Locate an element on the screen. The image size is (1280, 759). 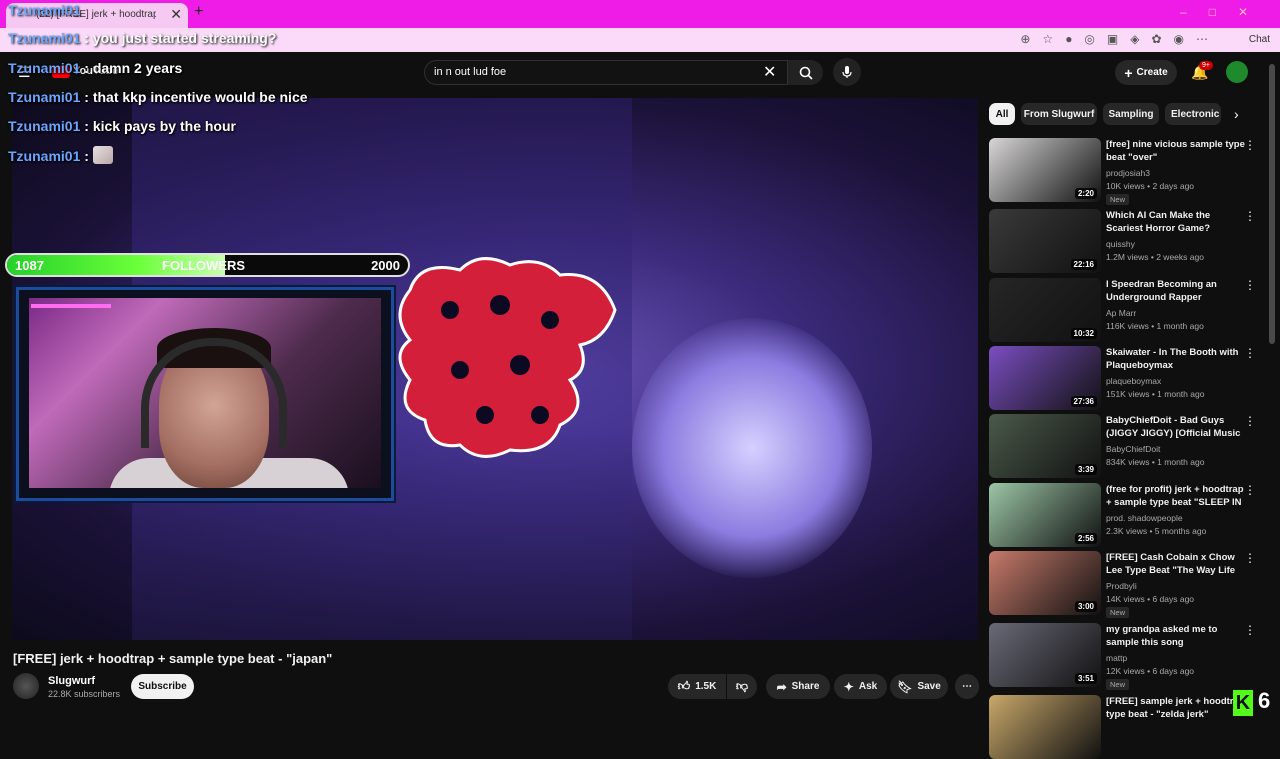
recommendation-channel: mattp is located at coordinates (1116, 658).